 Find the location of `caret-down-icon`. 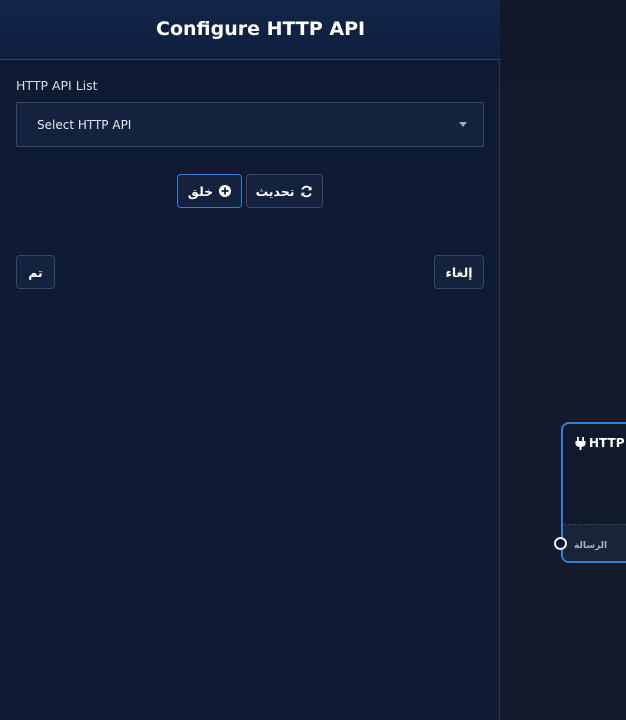

caret-down-icon is located at coordinates (463, 124).